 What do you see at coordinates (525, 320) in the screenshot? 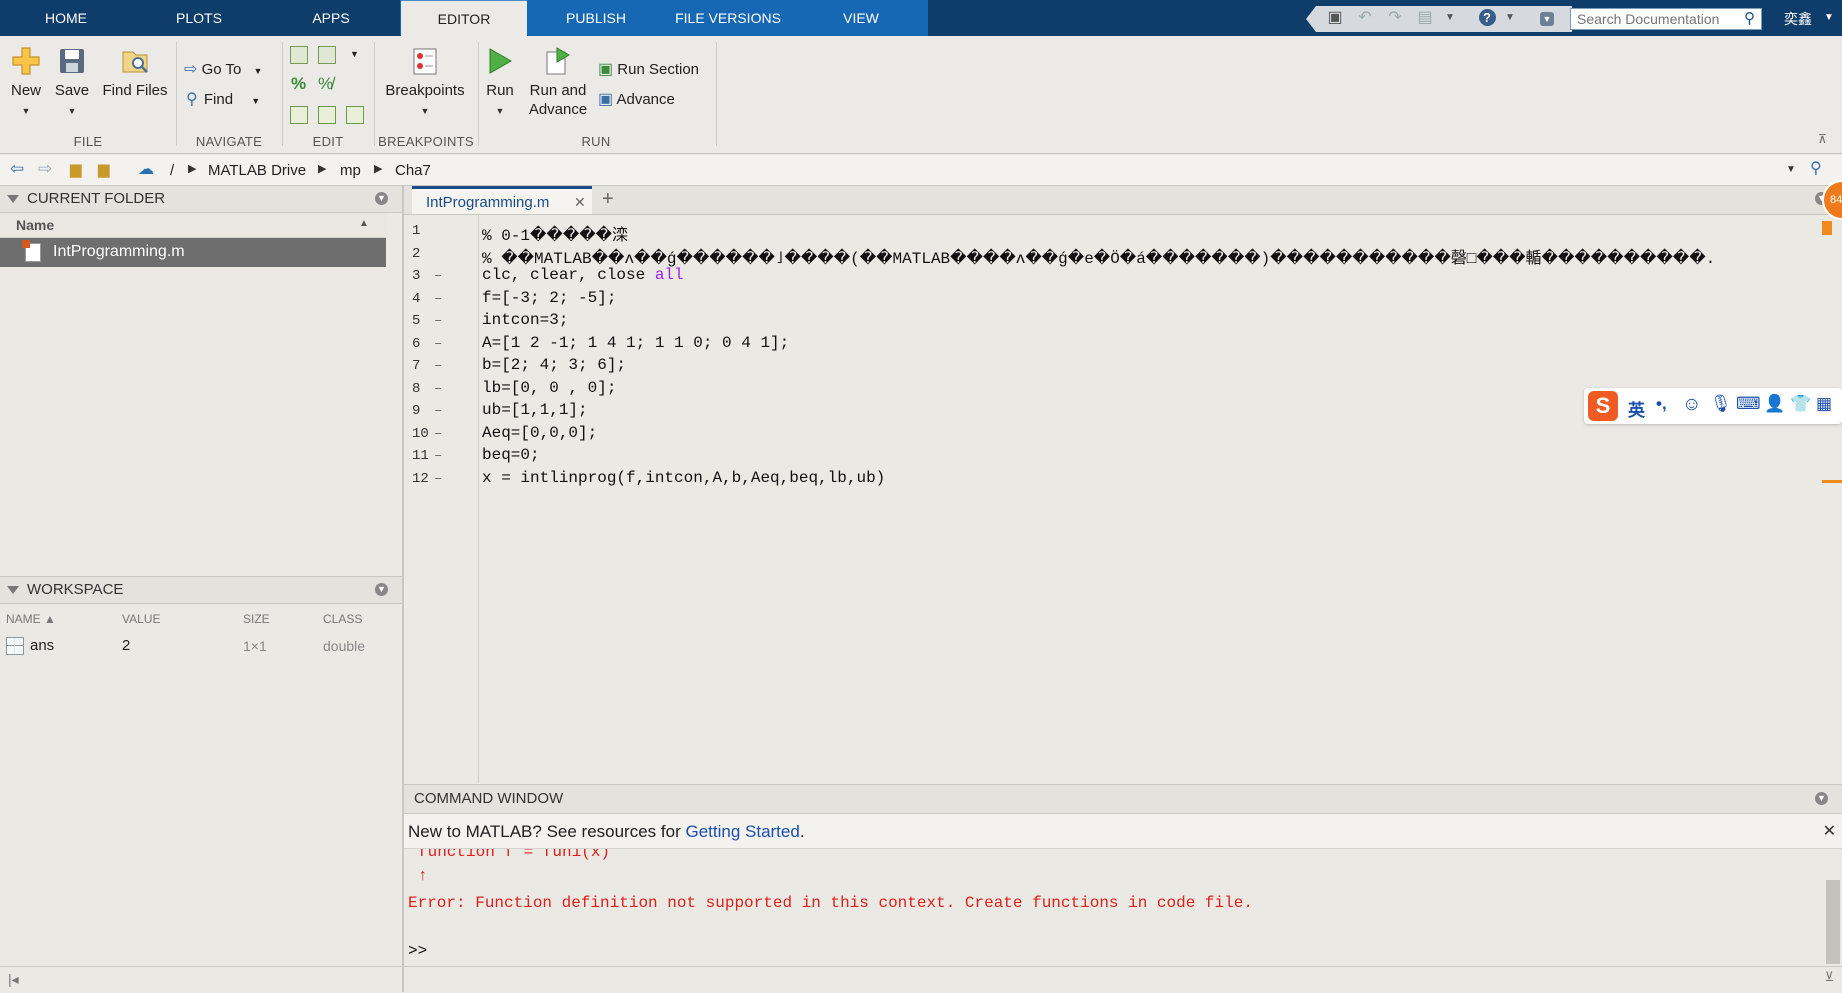
I see `code-line: intcon=3;` at bounding box center [525, 320].